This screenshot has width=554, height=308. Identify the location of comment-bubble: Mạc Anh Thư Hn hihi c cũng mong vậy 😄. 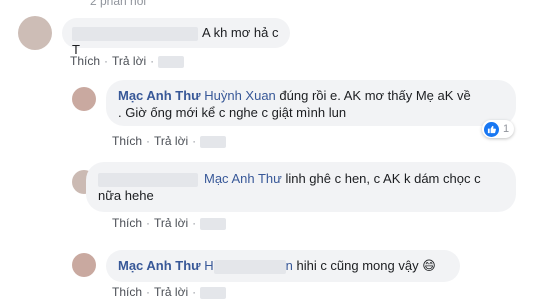
(283, 266).